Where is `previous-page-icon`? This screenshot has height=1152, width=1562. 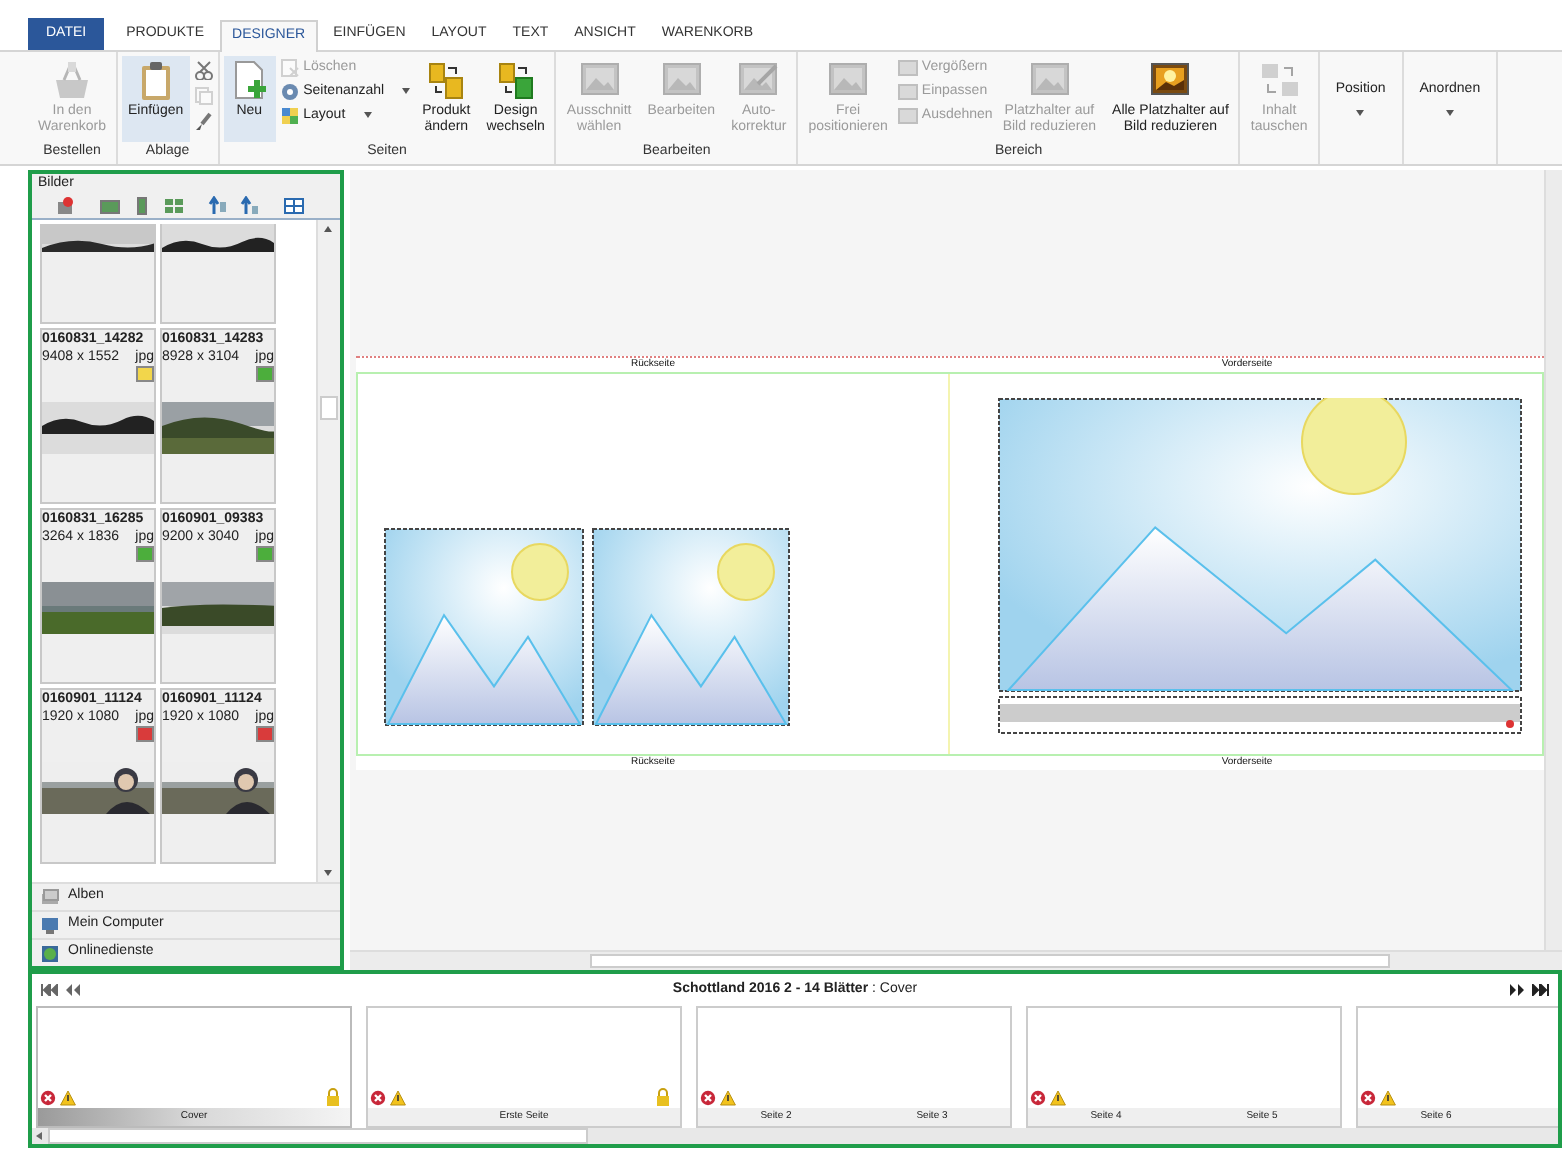
previous-page-icon is located at coordinates (73, 989).